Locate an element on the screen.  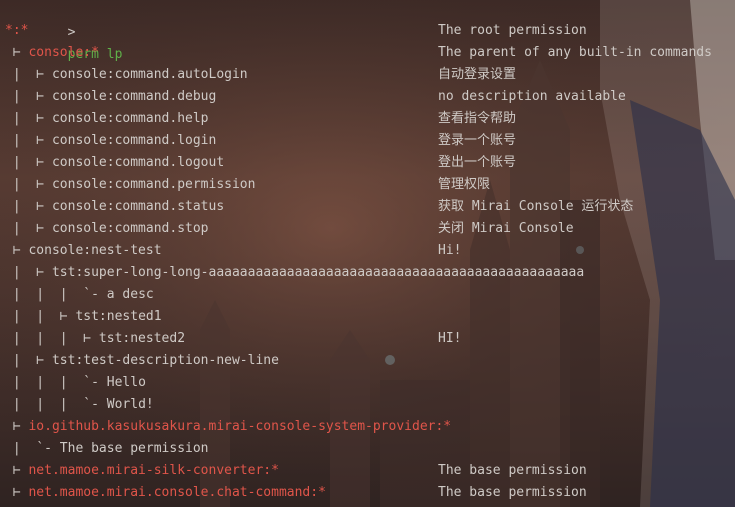
permission-description: 登出一个账号 is located at coordinates (477, 162).